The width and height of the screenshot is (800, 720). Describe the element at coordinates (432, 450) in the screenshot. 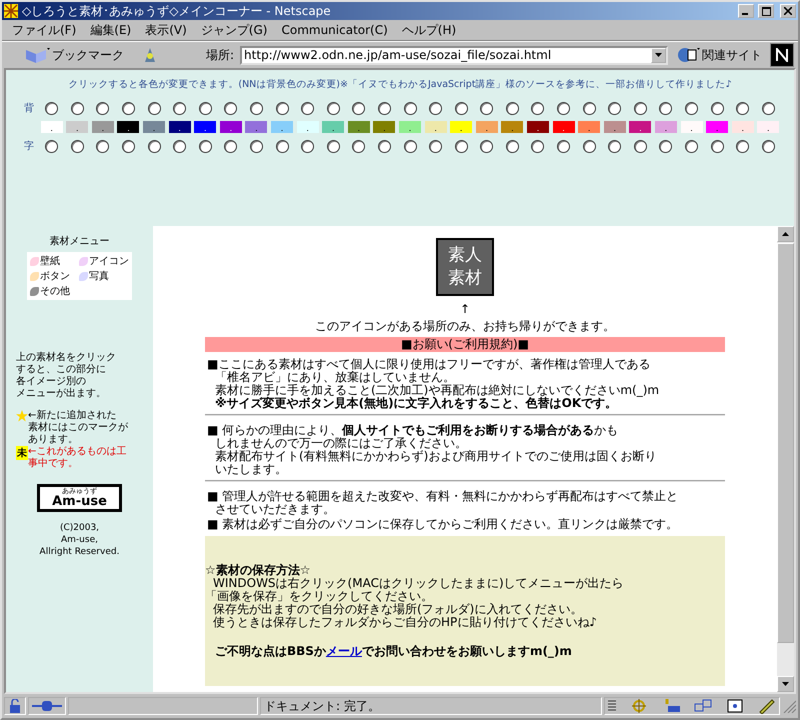

I see `terms-paragraph: ■ 何らかの理由により、個人サイトでもご利用をお断りする場合があるかも しれませんので万一の際にはご了承ください。 素材配布サイト(有料無料にかかわらず)および商用サイトでのご使用は固くお断り いたします。` at that location.